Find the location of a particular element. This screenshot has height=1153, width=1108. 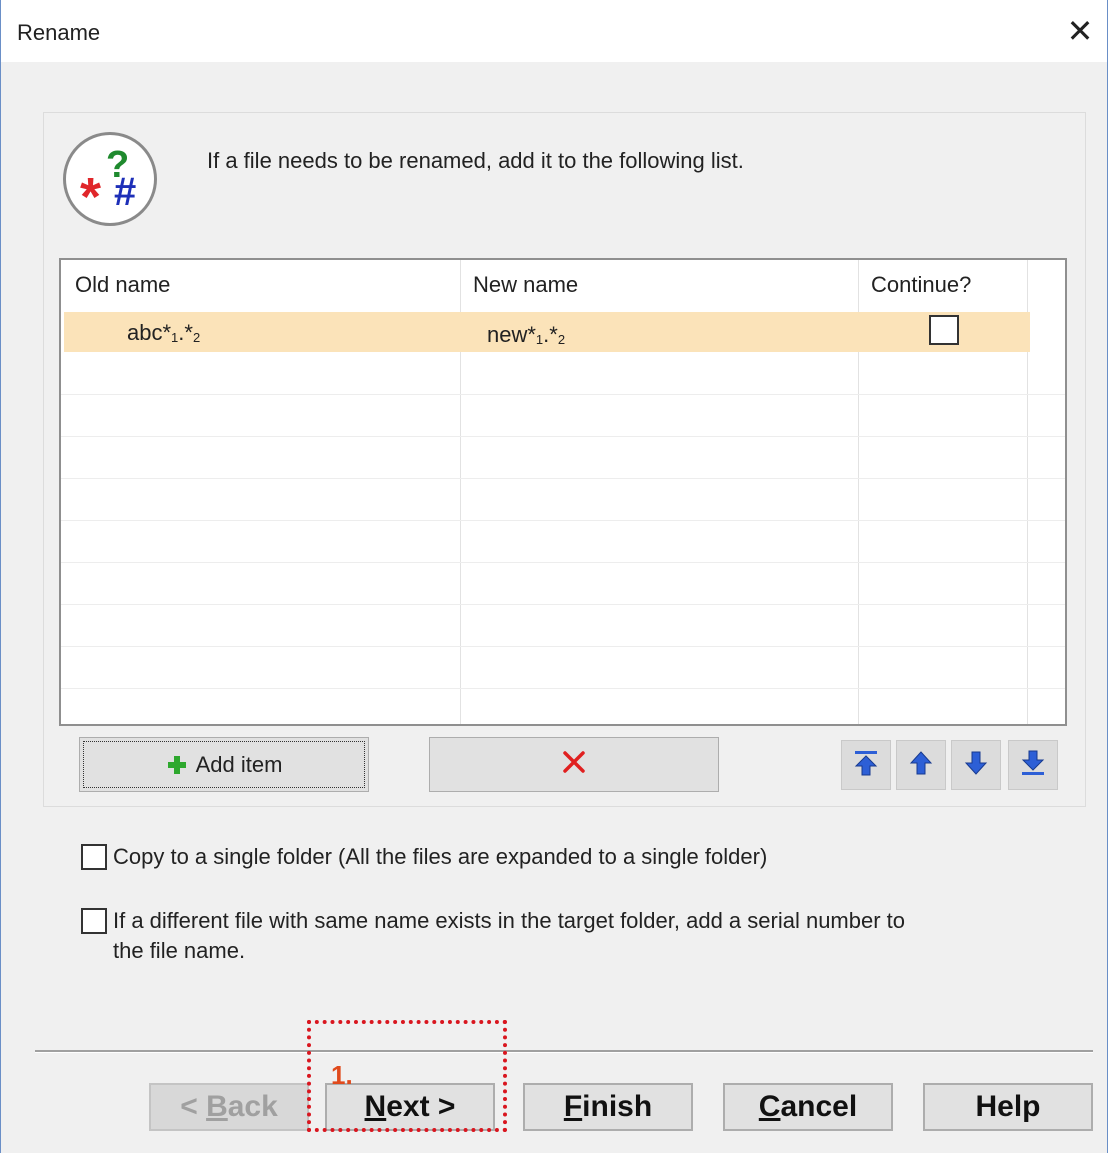

single-folder-checkbox is located at coordinates (94, 857).